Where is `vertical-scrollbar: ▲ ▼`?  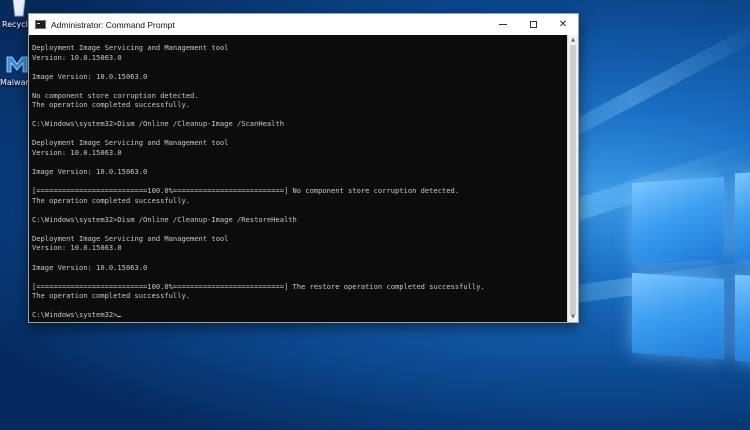
vertical-scrollbar: ▲ ▼ is located at coordinates (572, 178).